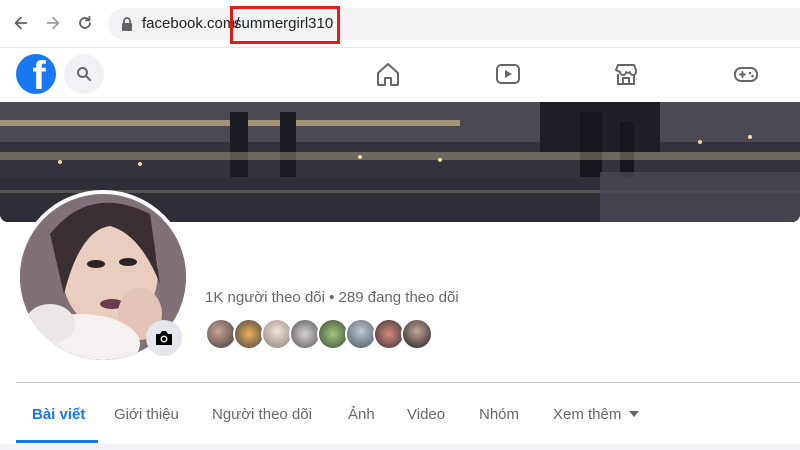 Image resolution: width=800 pixels, height=450 pixels. I want to click on tab-about: Giới thiệu, so click(146, 414).